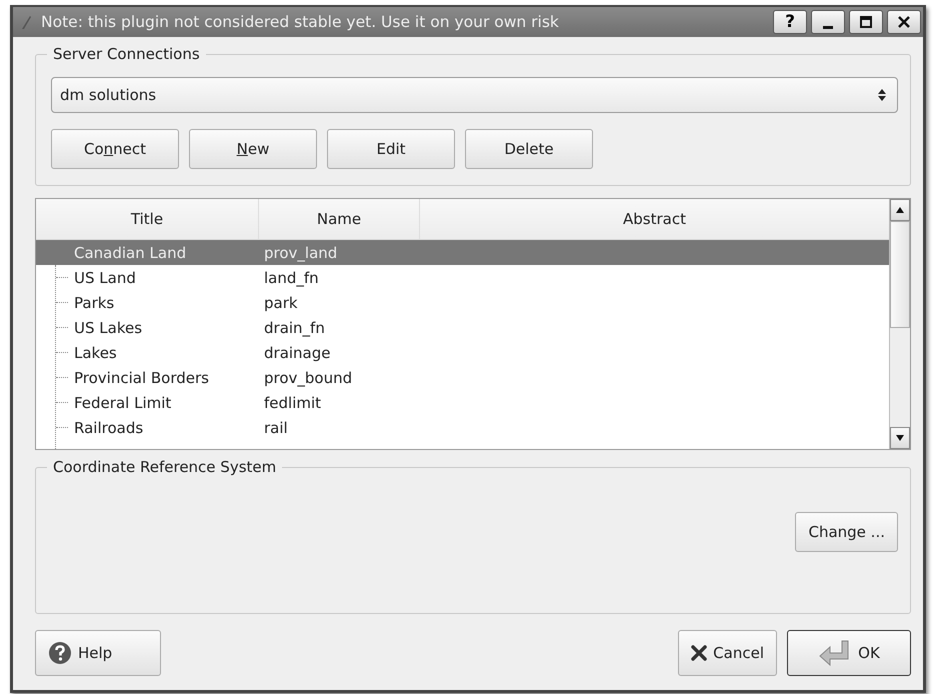 This screenshot has width=936, height=694. Describe the element at coordinates (529, 149) in the screenshot. I see `action-button: Delete` at that location.